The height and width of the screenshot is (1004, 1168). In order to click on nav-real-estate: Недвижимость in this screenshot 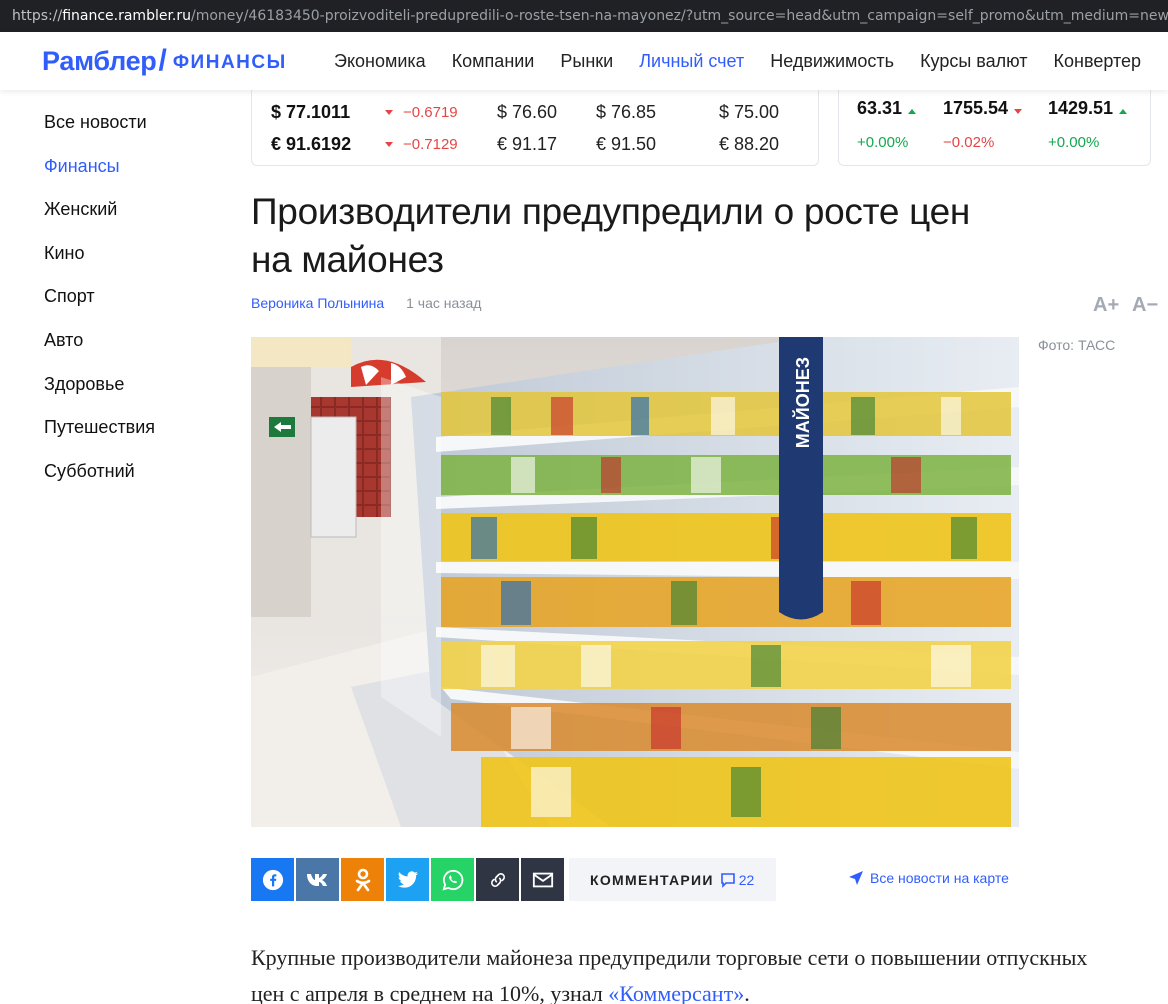, I will do `click(832, 61)`.